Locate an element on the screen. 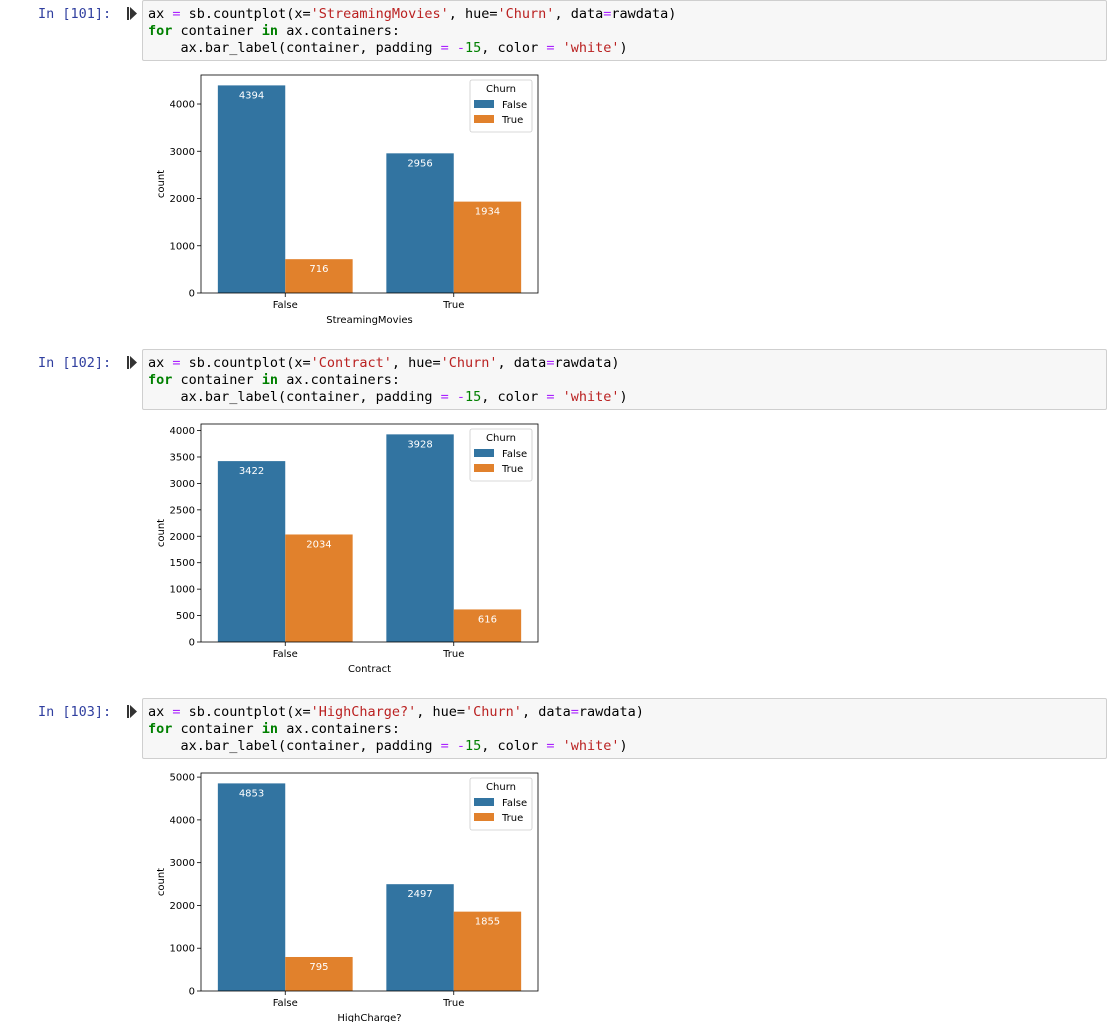  bar-value-label: 2034 is located at coordinates (318, 544).